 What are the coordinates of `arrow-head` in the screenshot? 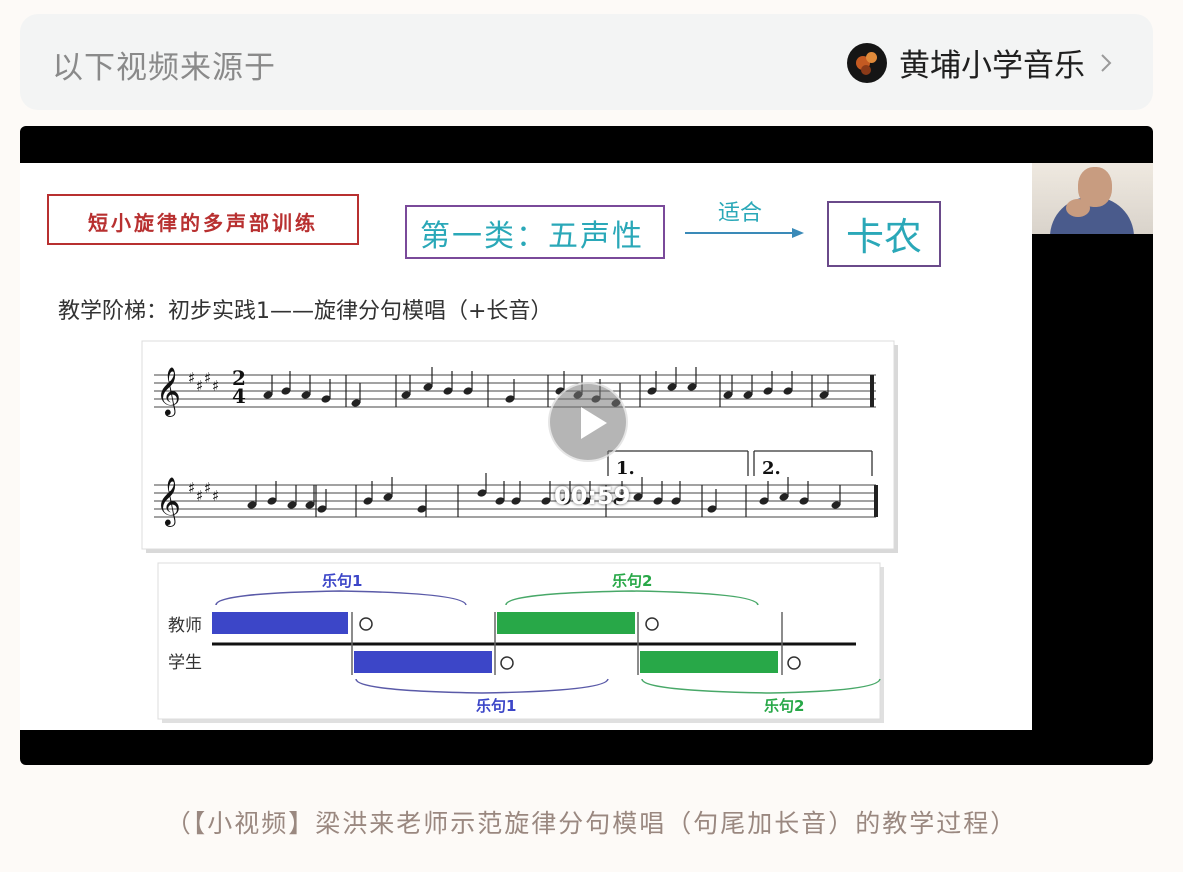 It's located at (798, 233).